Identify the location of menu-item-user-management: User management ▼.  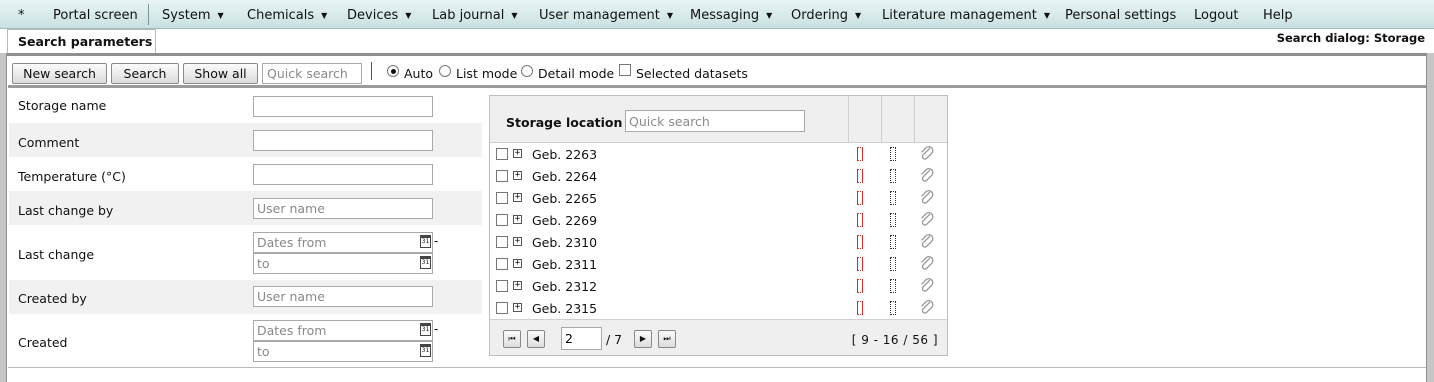
(606, 14).